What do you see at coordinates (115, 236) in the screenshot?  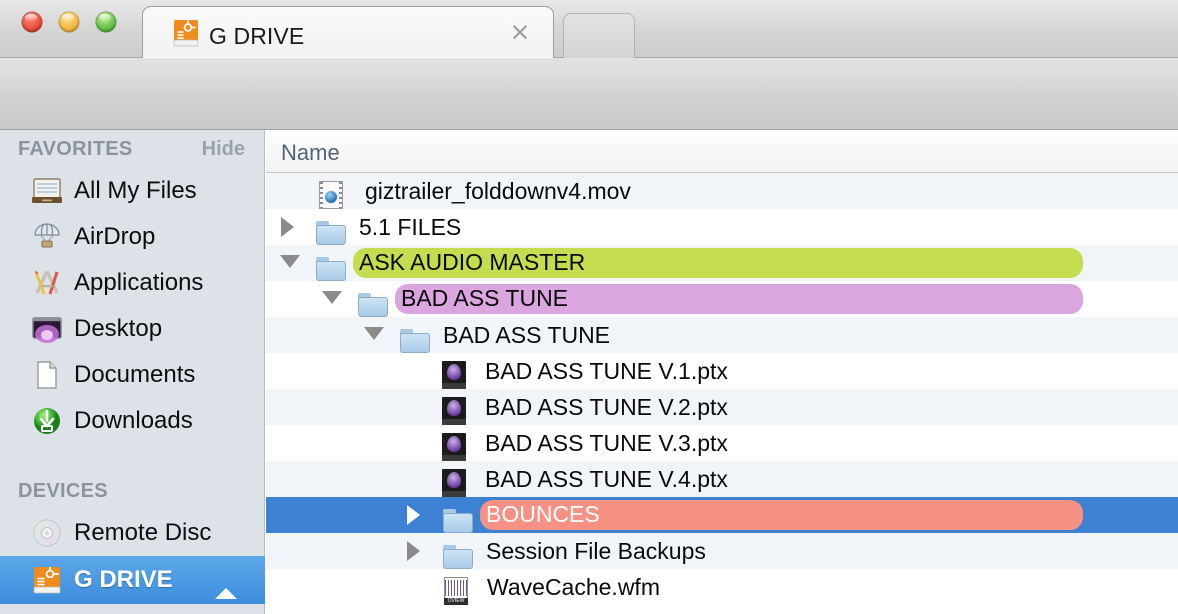 I see `sidebar-item-label: AirDrop` at bounding box center [115, 236].